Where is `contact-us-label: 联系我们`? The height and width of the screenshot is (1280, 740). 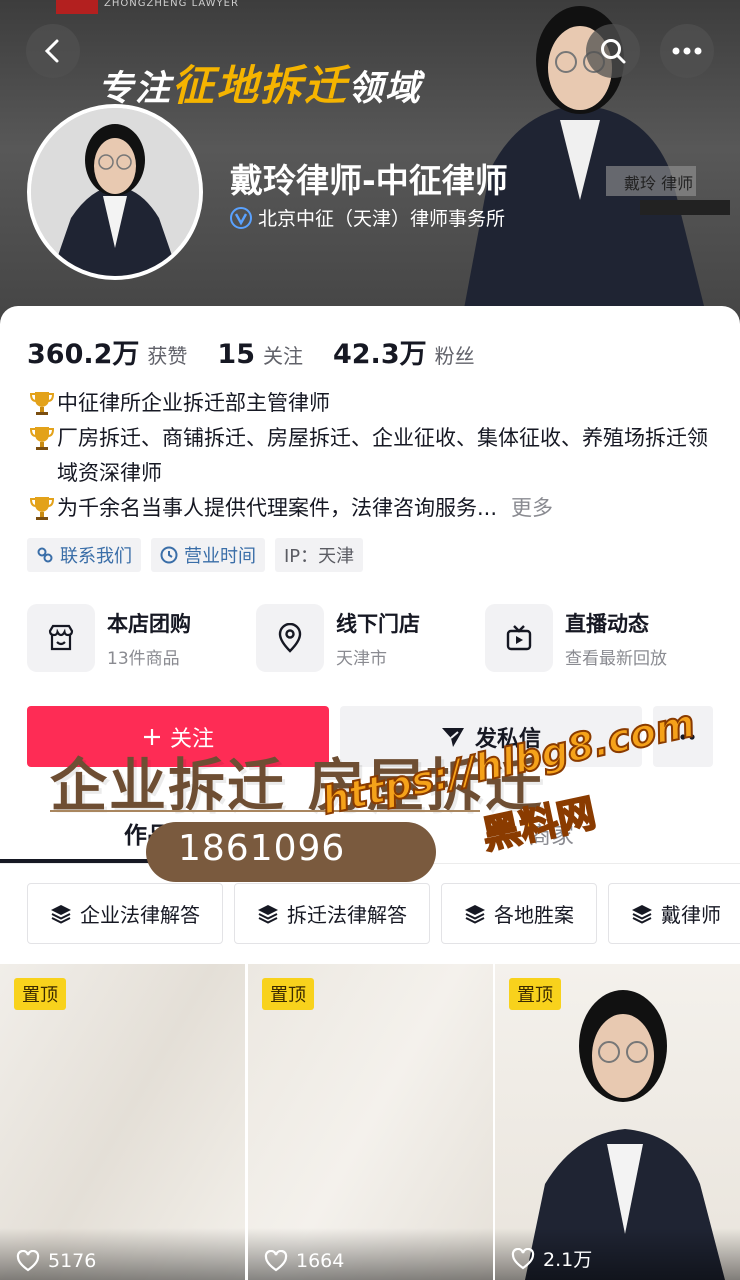
contact-us-label: 联系我们 is located at coordinates (96, 556).